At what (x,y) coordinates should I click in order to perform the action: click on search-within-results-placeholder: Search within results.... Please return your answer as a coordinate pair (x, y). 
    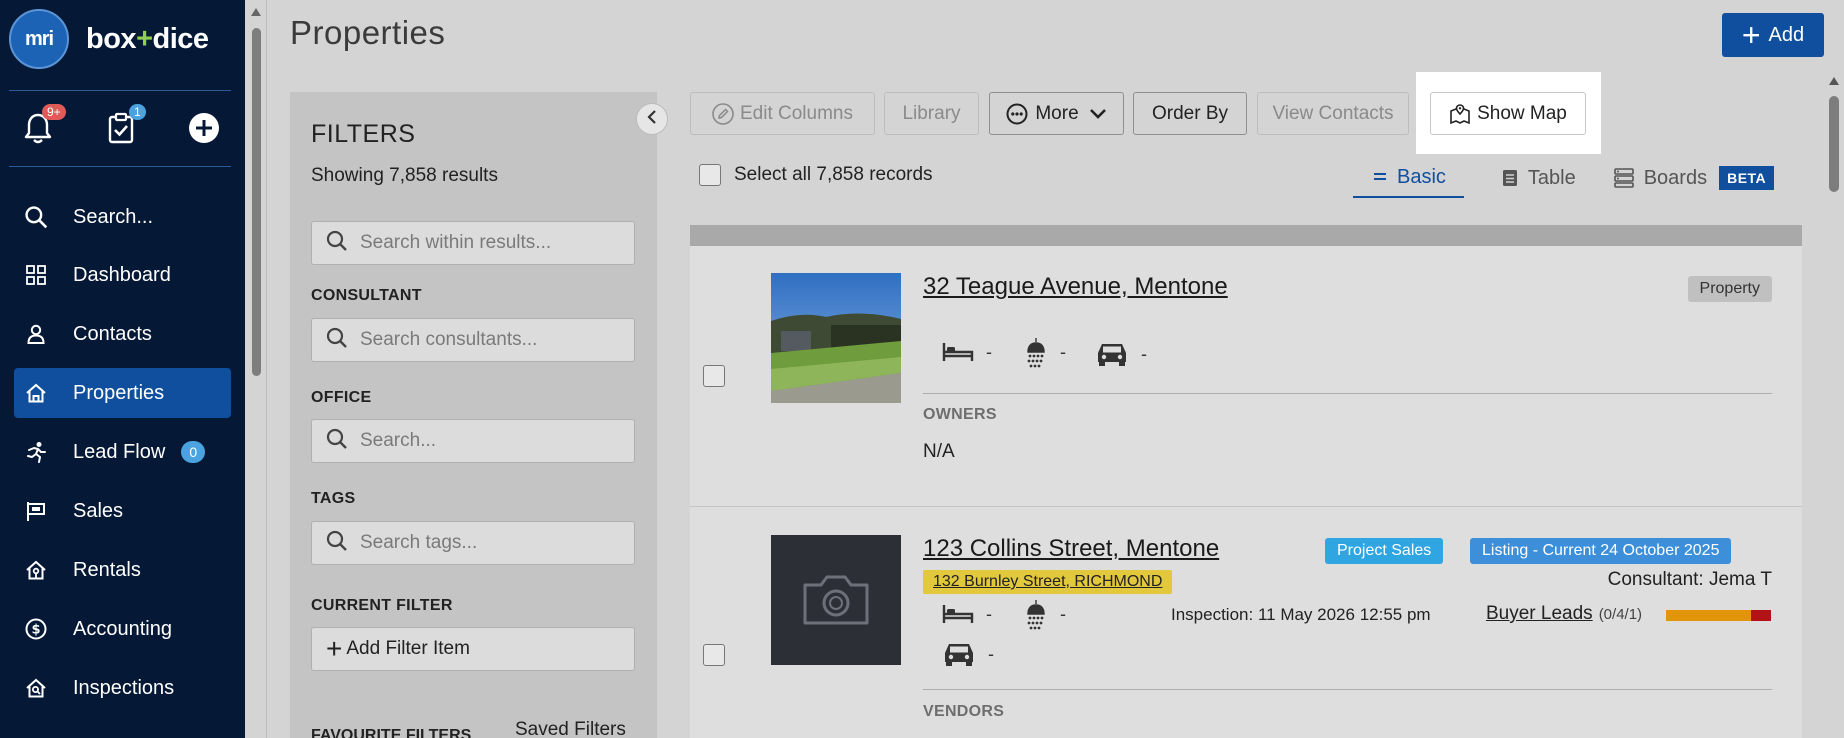
    Looking at the image, I should click on (456, 242).